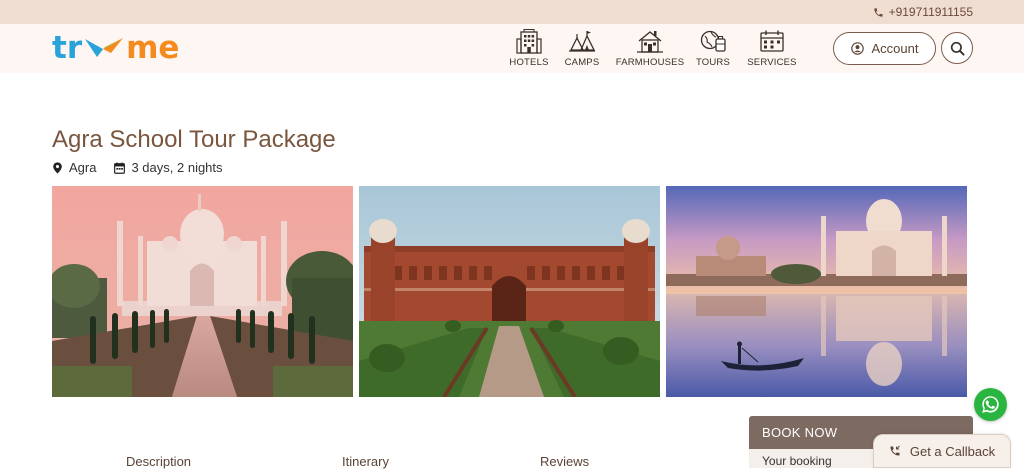  I want to click on tour-duration: 3 days, 2 nights, so click(168, 167).